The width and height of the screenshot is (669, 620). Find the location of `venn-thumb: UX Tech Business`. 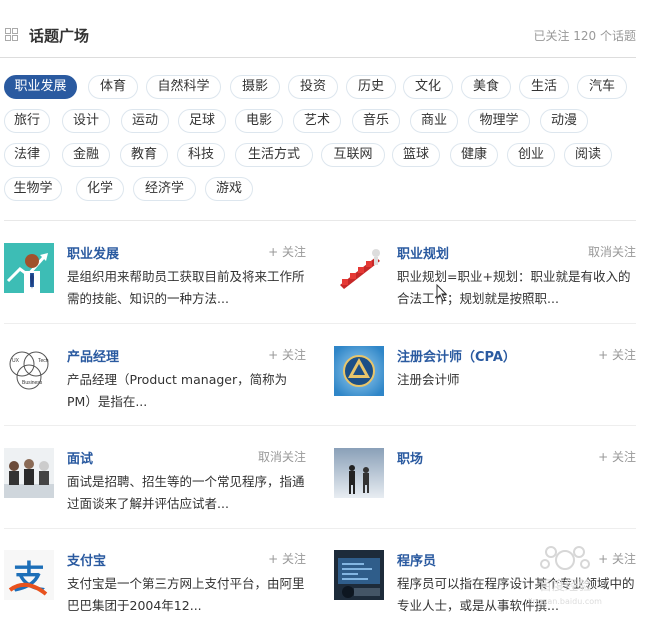

venn-thumb: UX Tech Business is located at coordinates (29, 371).